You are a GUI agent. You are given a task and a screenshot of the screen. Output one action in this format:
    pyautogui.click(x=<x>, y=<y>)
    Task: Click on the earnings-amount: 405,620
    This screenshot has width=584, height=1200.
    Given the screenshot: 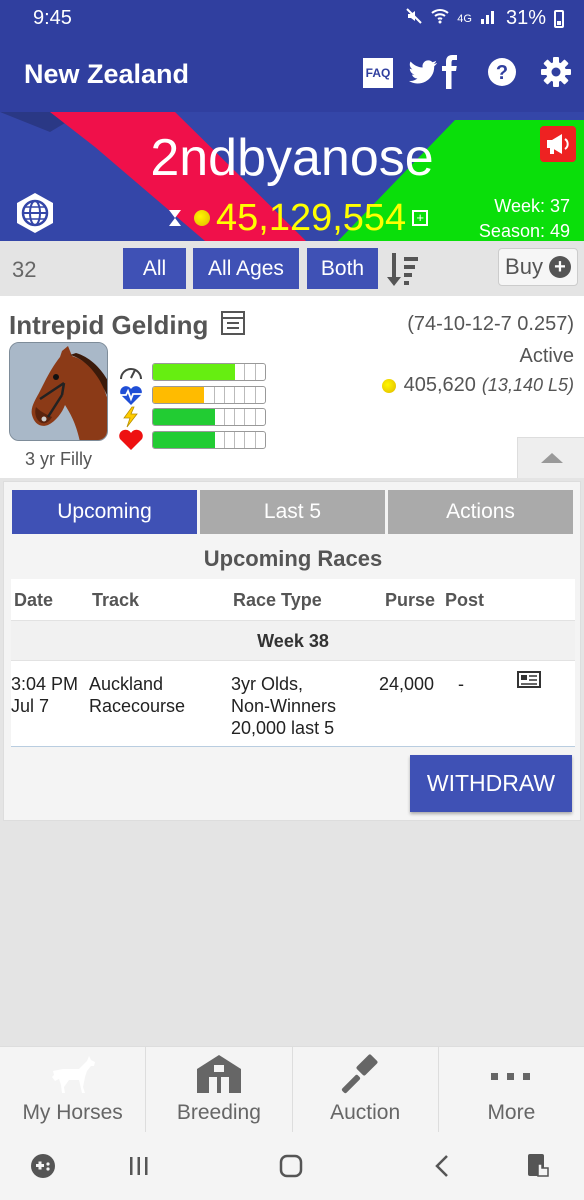 What is the action you would take?
    pyautogui.click(x=439, y=385)
    